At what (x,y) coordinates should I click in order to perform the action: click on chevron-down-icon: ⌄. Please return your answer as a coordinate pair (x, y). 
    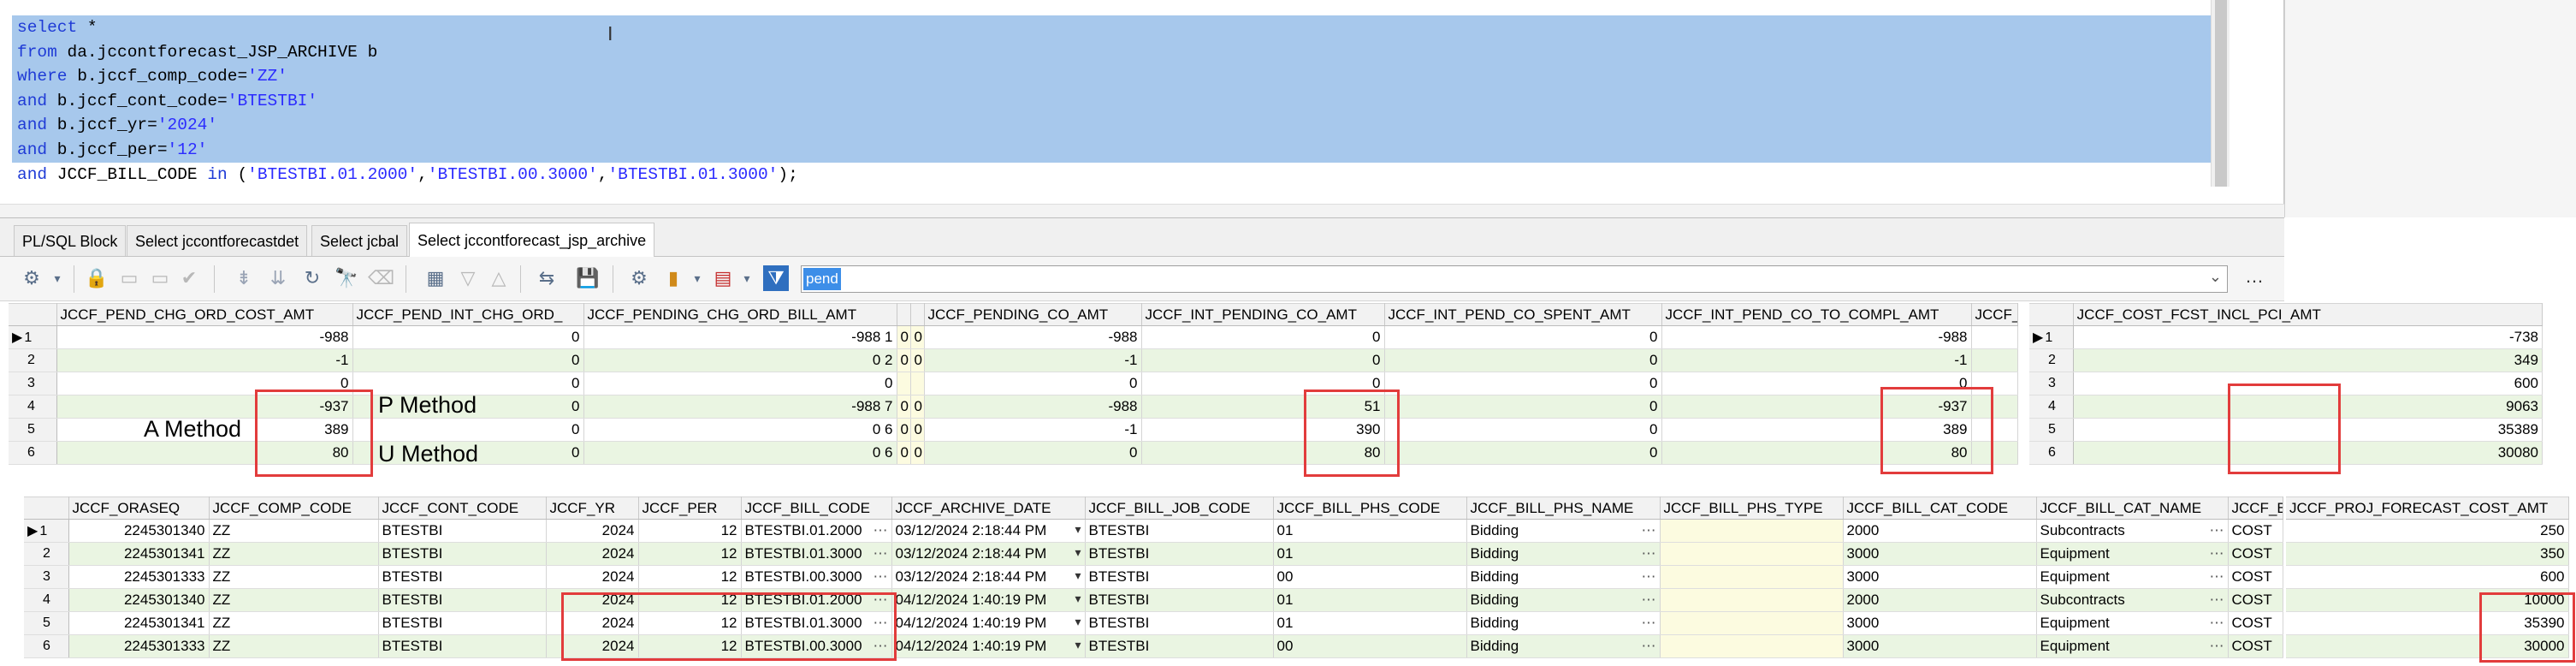
    Looking at the image, I should click on (2215, 277).